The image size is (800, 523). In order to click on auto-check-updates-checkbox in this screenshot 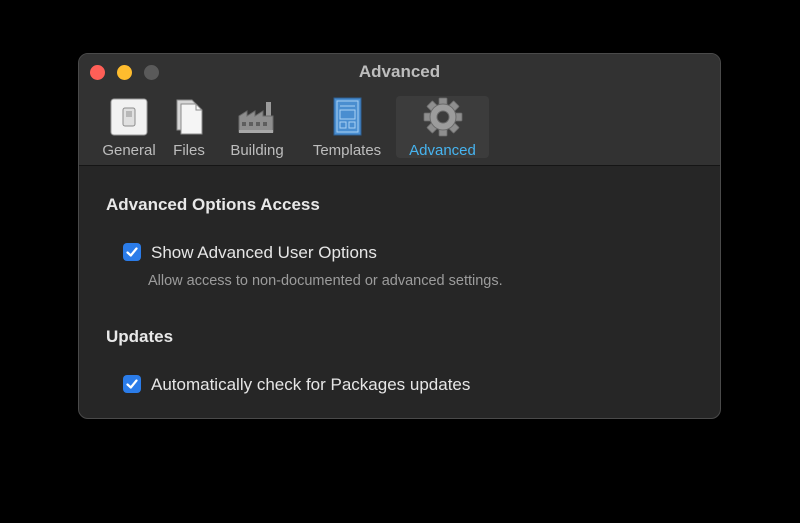, I will do `click(132, 384)`.